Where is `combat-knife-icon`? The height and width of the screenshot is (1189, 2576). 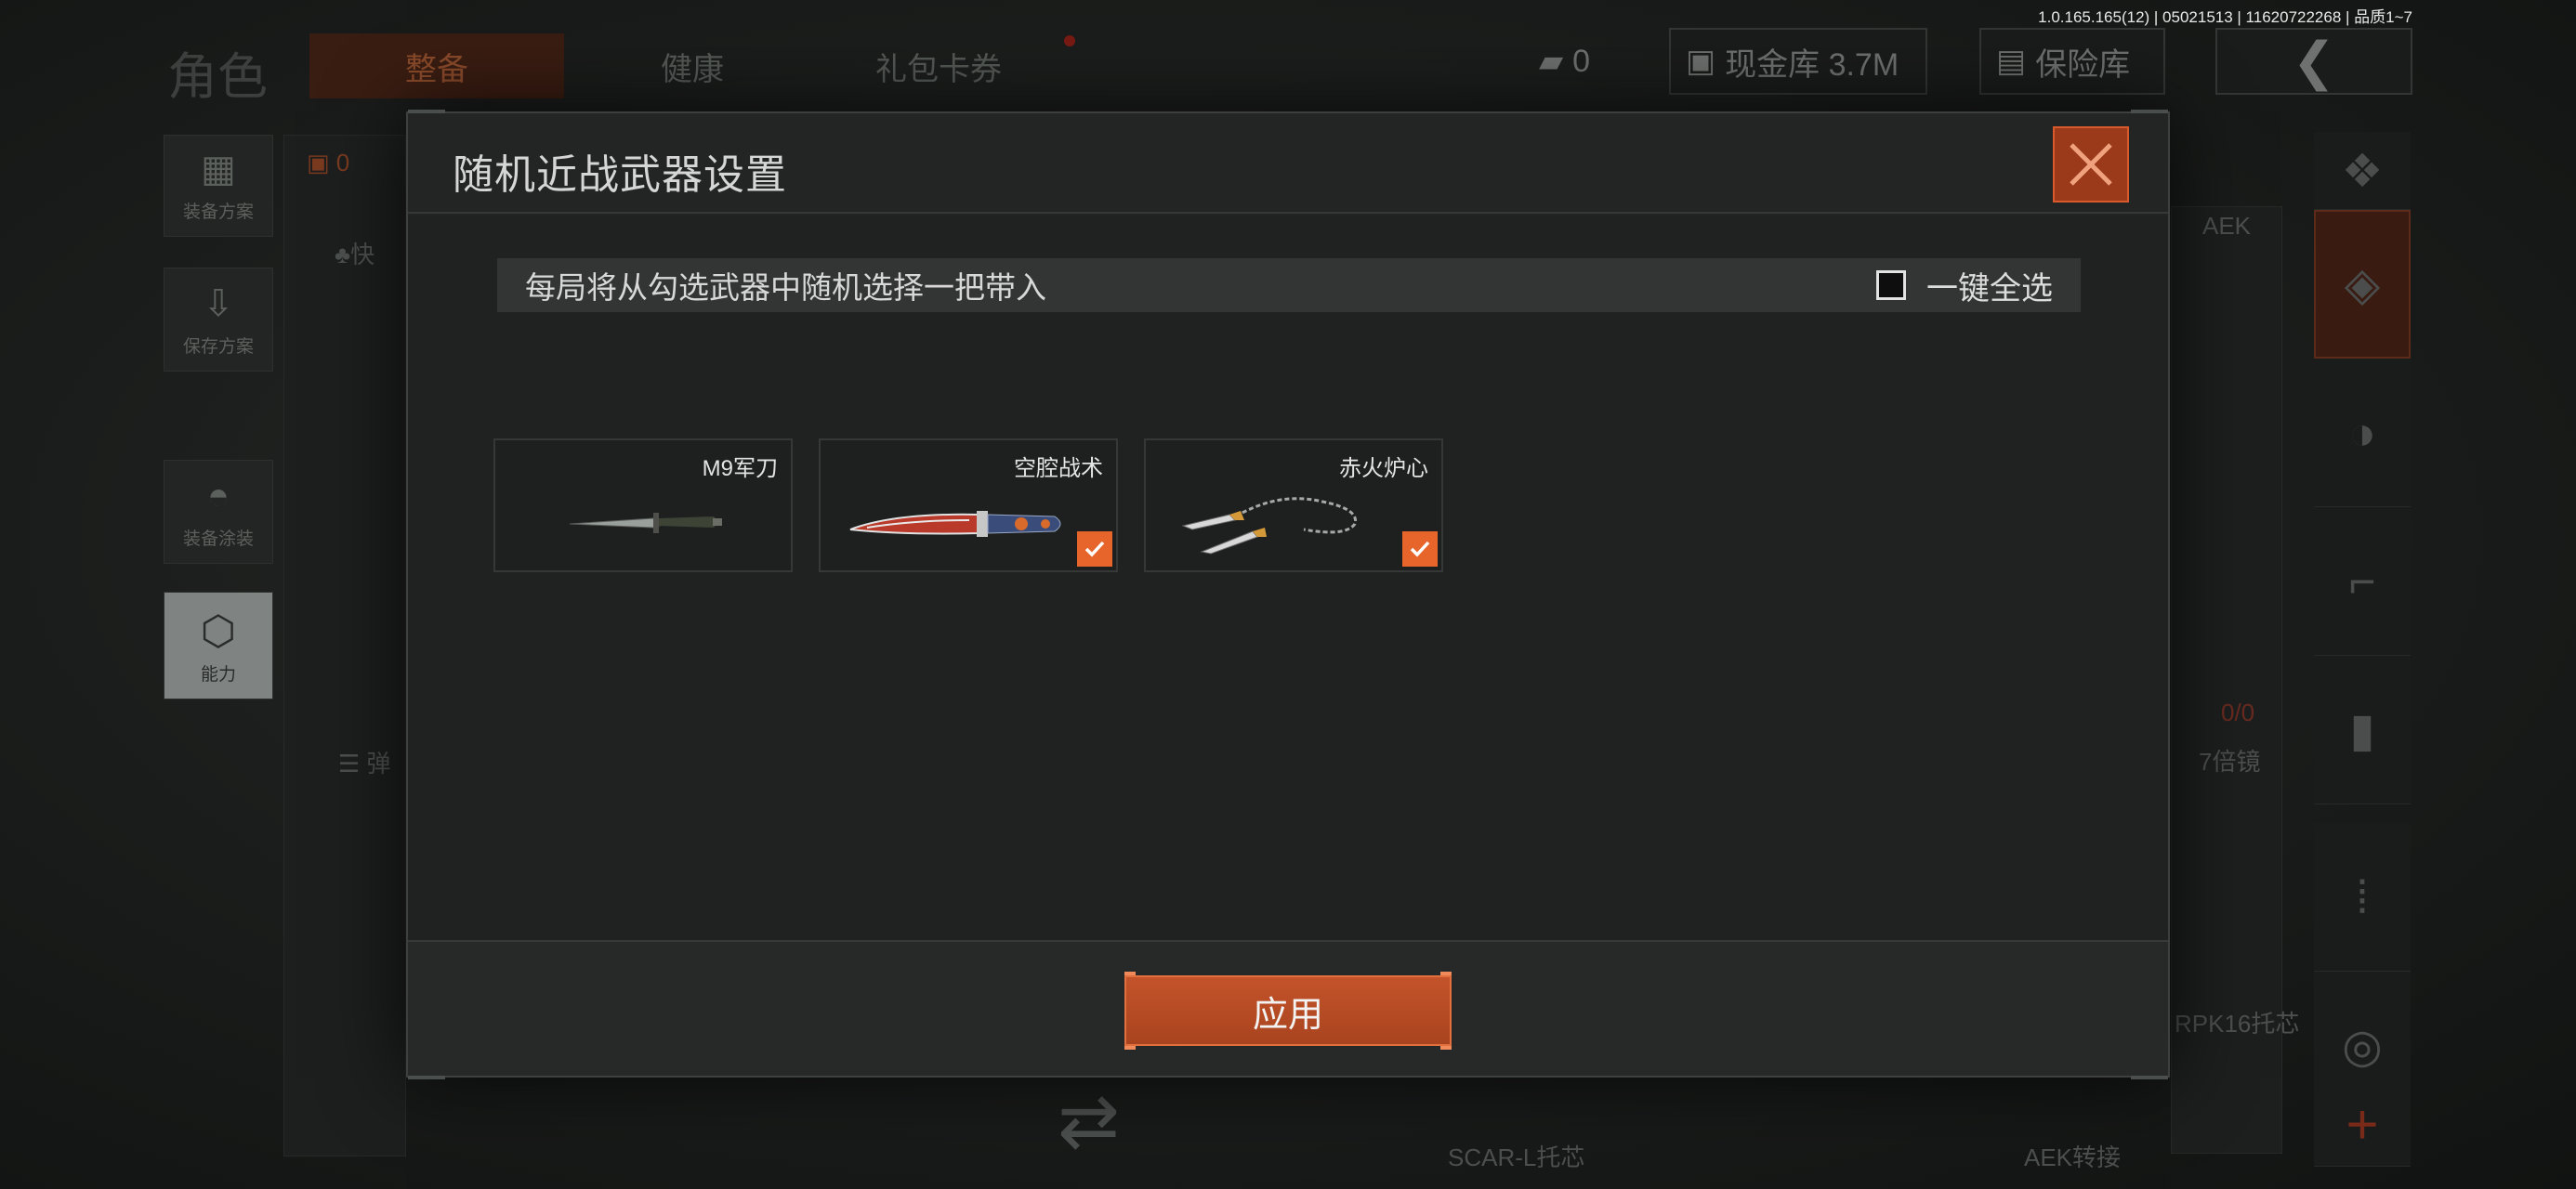
combat-knife-icon is located at coordinates (645, 523).